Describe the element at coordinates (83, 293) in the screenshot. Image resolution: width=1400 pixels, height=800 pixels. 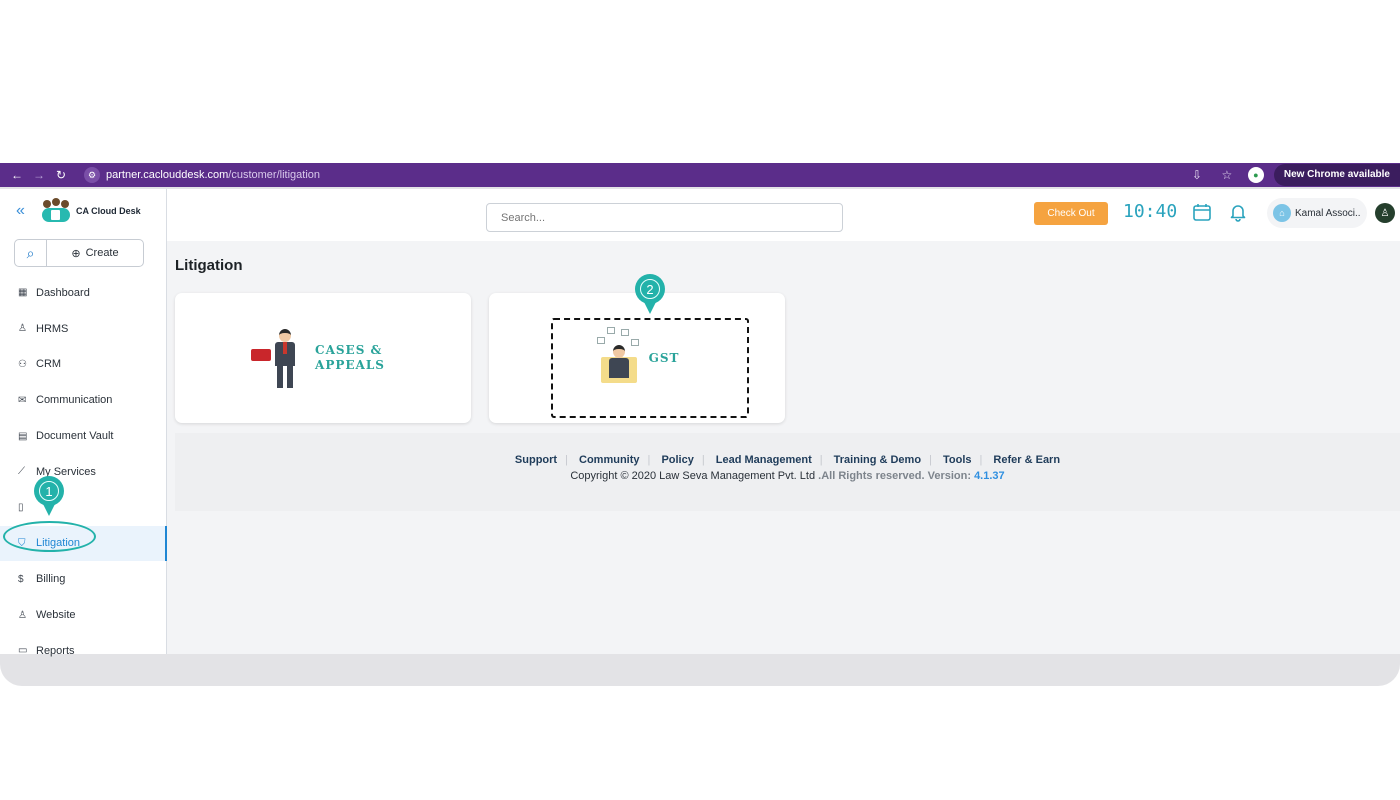
I see `sidebar-item-dashboard: ▦ Dashboard` at that location.